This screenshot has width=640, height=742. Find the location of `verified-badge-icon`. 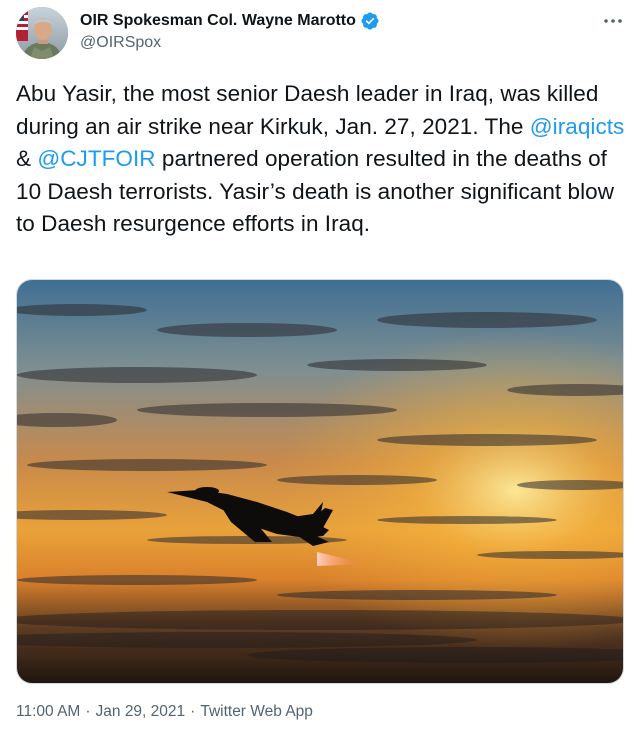

verified-badge-icon is located at coordinates (370, 21).